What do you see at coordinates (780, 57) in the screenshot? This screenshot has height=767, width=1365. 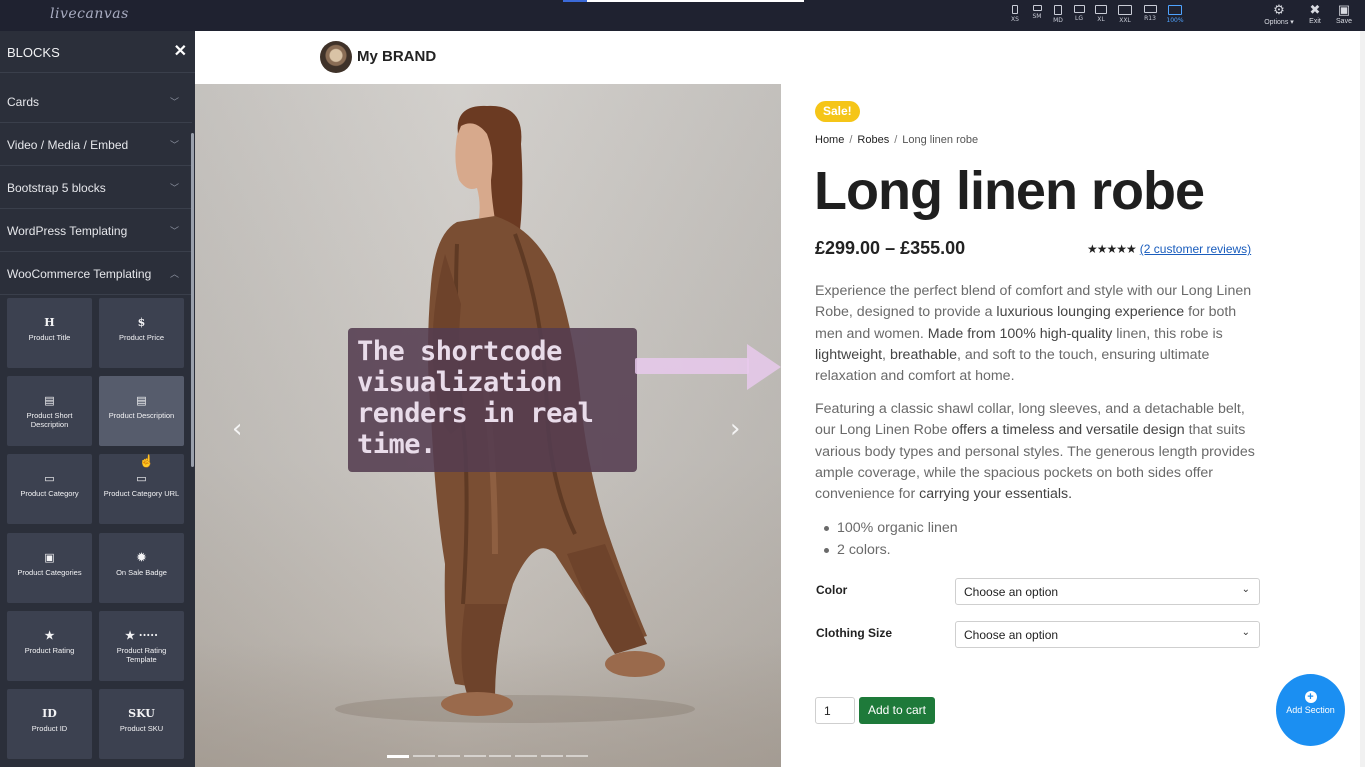 I see `site-header: My BRAND` at bounding box center [780, 57].